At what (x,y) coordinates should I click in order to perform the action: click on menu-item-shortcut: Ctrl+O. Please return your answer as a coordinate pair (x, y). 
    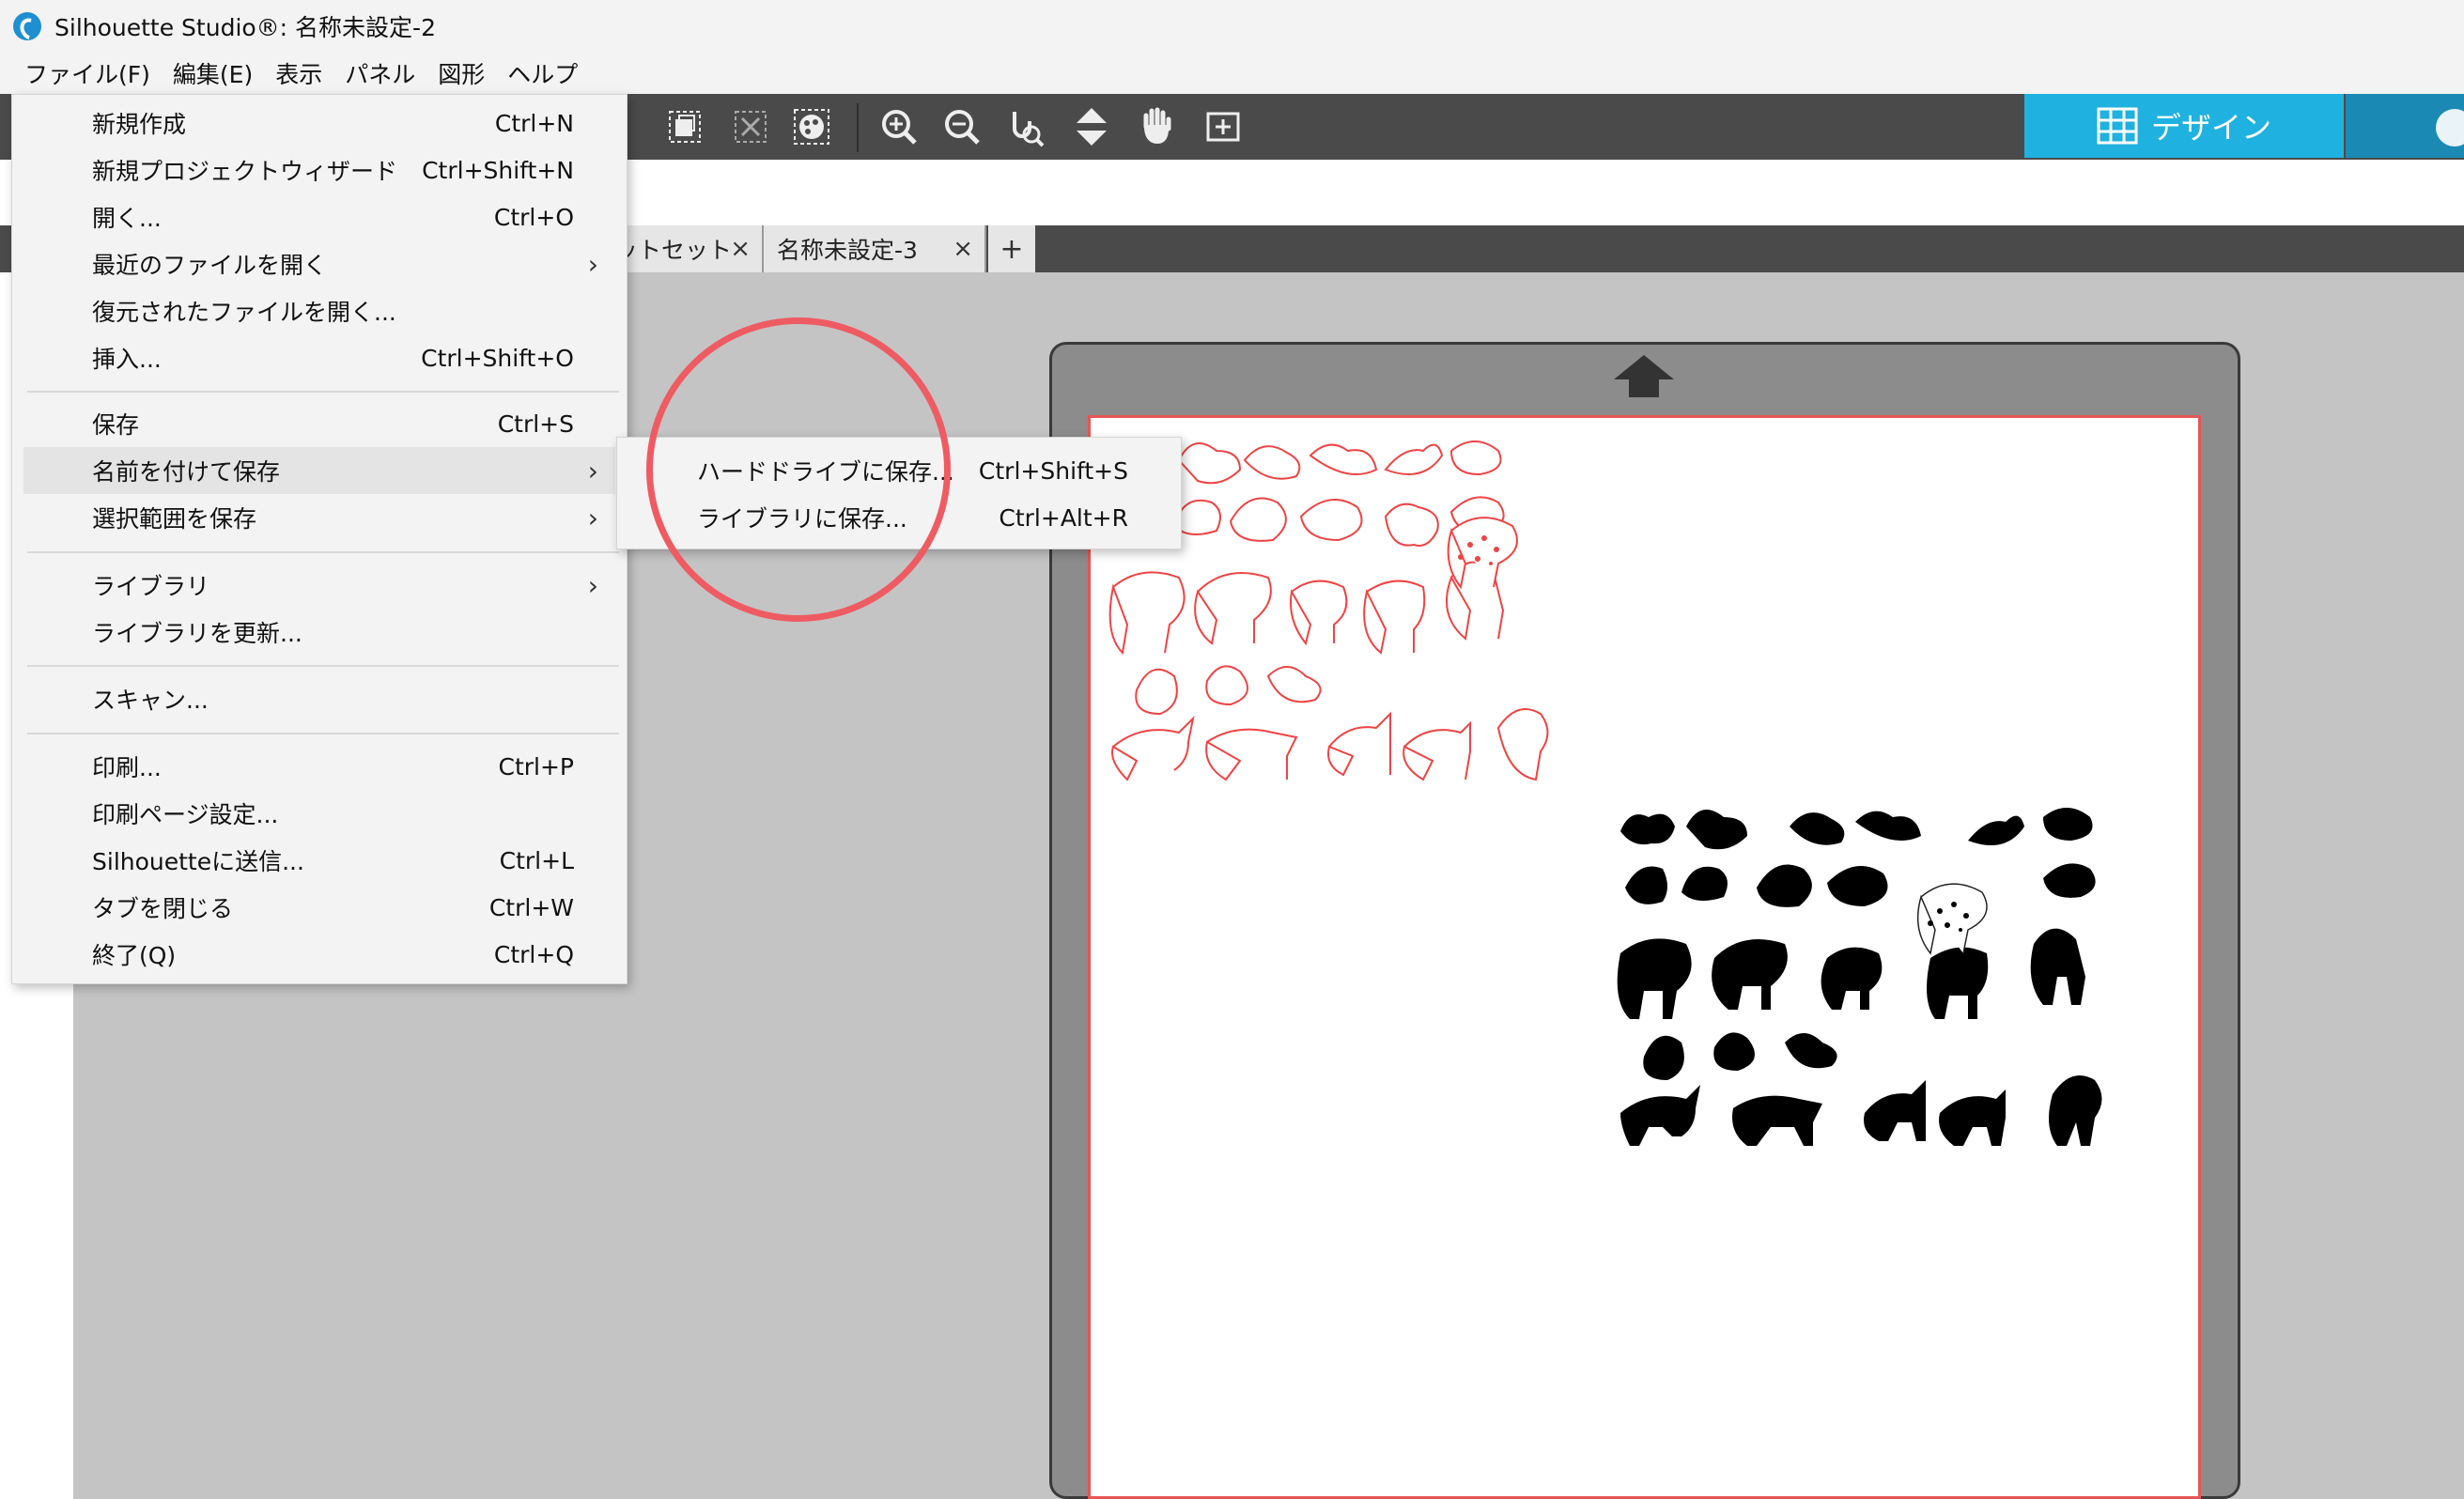
    Looking at the image, I should click on (533, 217).